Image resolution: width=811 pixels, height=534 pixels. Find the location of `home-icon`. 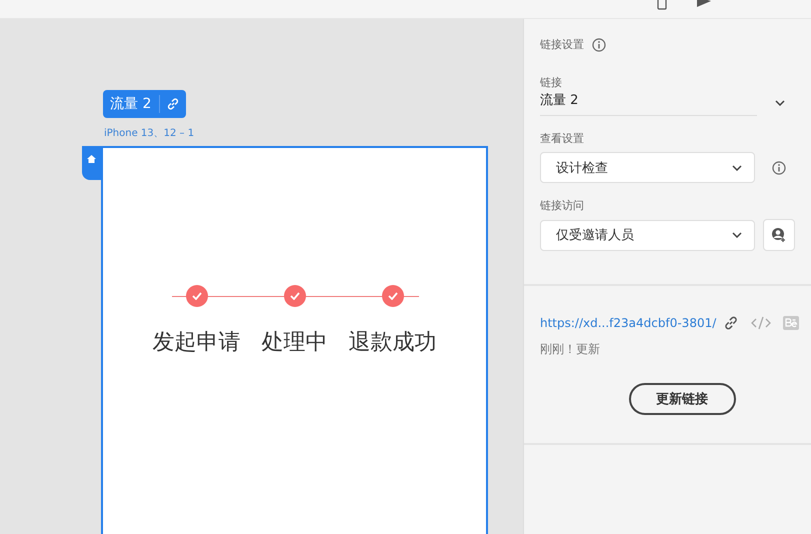

home-icon is located at coordinates (91, 159).